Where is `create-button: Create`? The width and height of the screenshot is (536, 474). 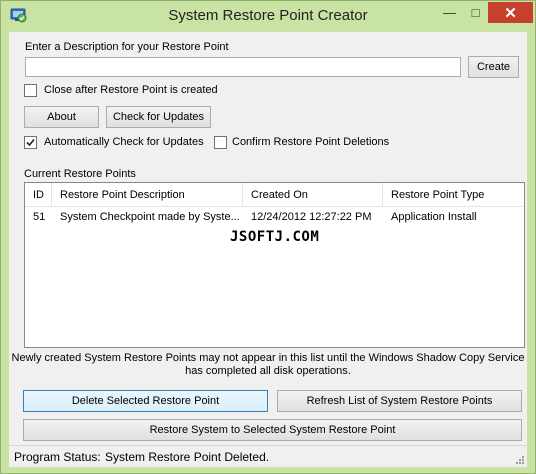 create-button: Create is located at coordinates (493, 67).